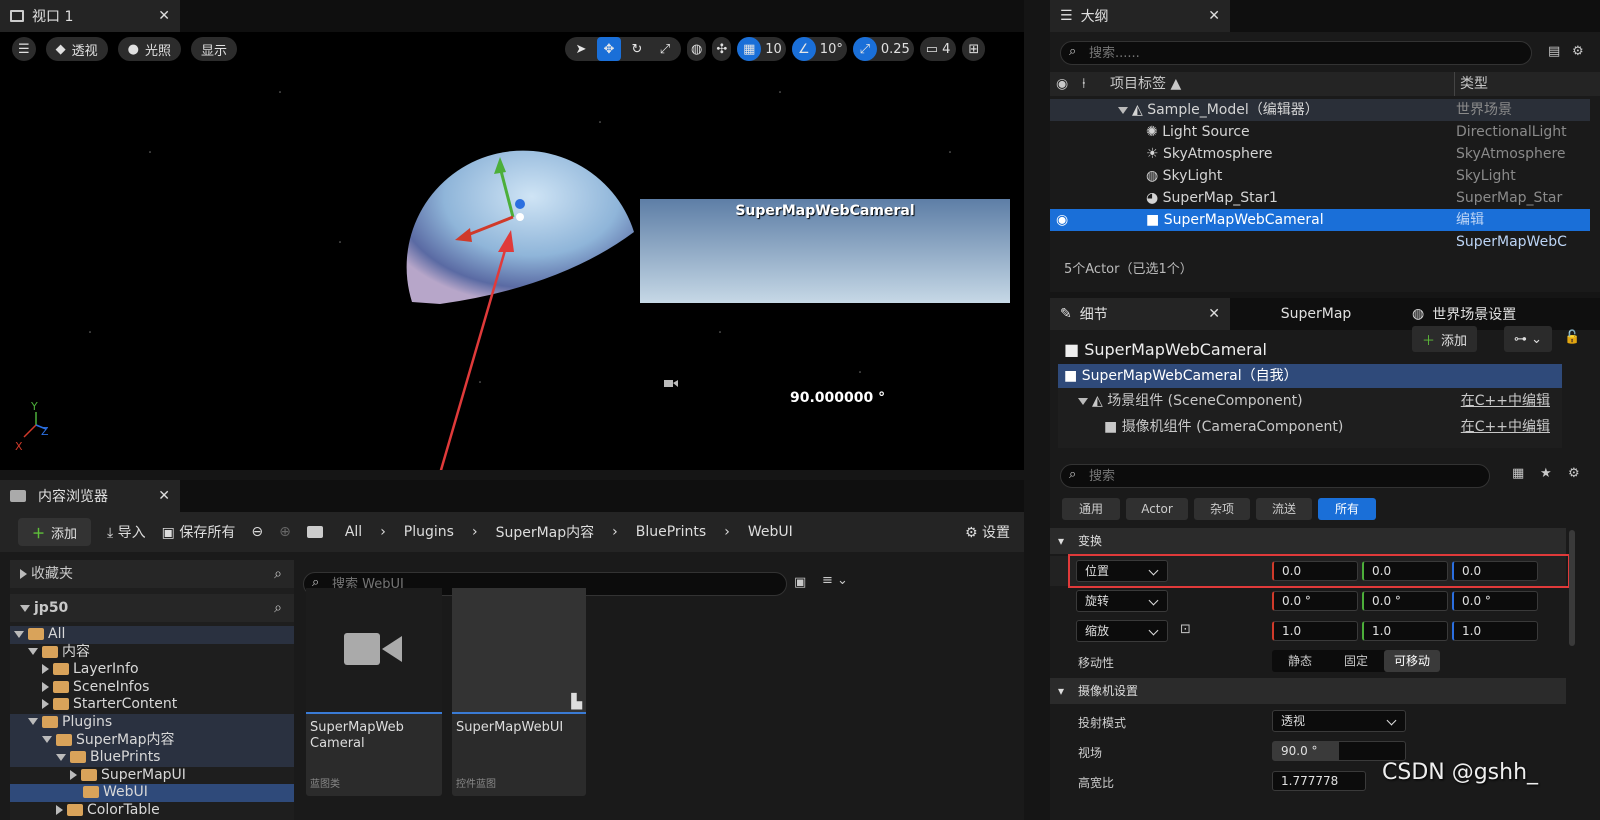  I want to click on import-button: ⤓ 导入, so click(126, 532).